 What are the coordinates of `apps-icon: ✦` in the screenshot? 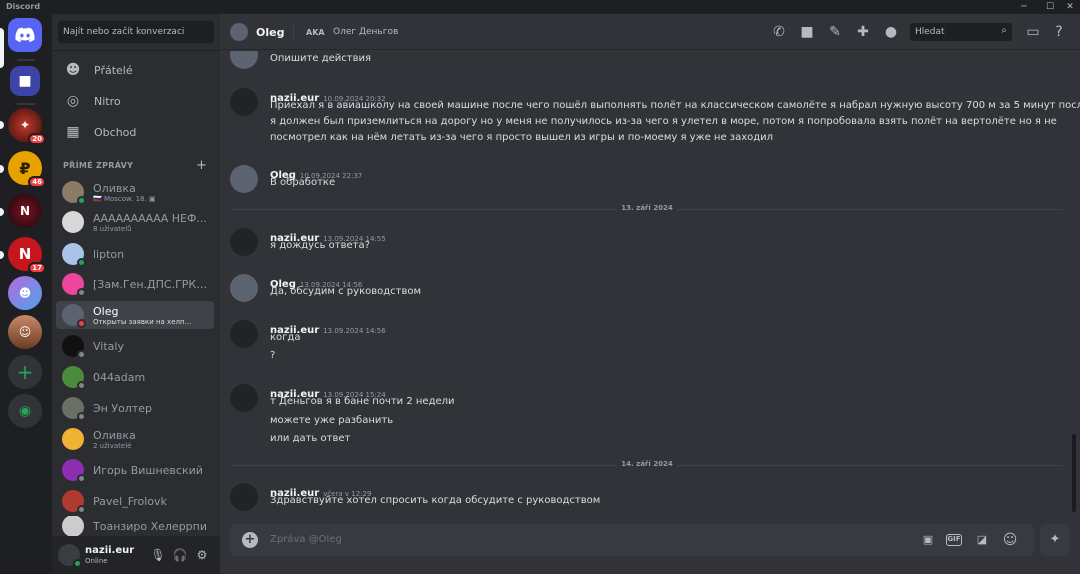 It's located at (1055, 540).